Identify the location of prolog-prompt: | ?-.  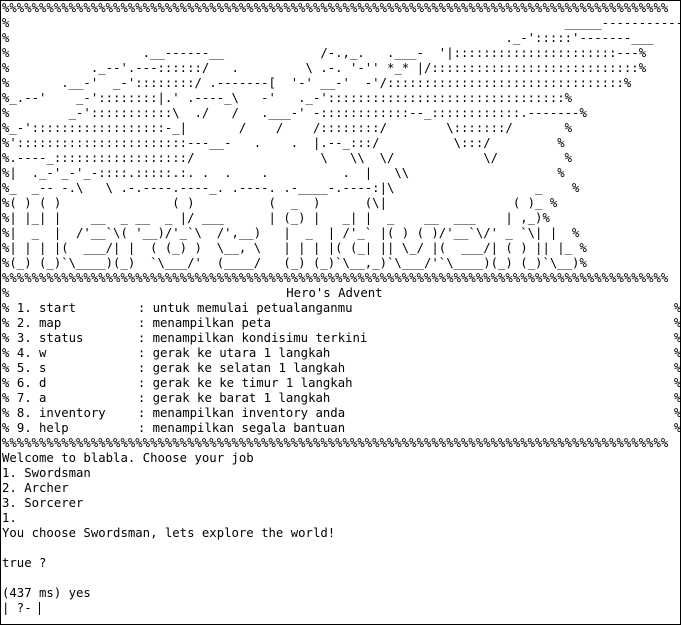
(21, 608).